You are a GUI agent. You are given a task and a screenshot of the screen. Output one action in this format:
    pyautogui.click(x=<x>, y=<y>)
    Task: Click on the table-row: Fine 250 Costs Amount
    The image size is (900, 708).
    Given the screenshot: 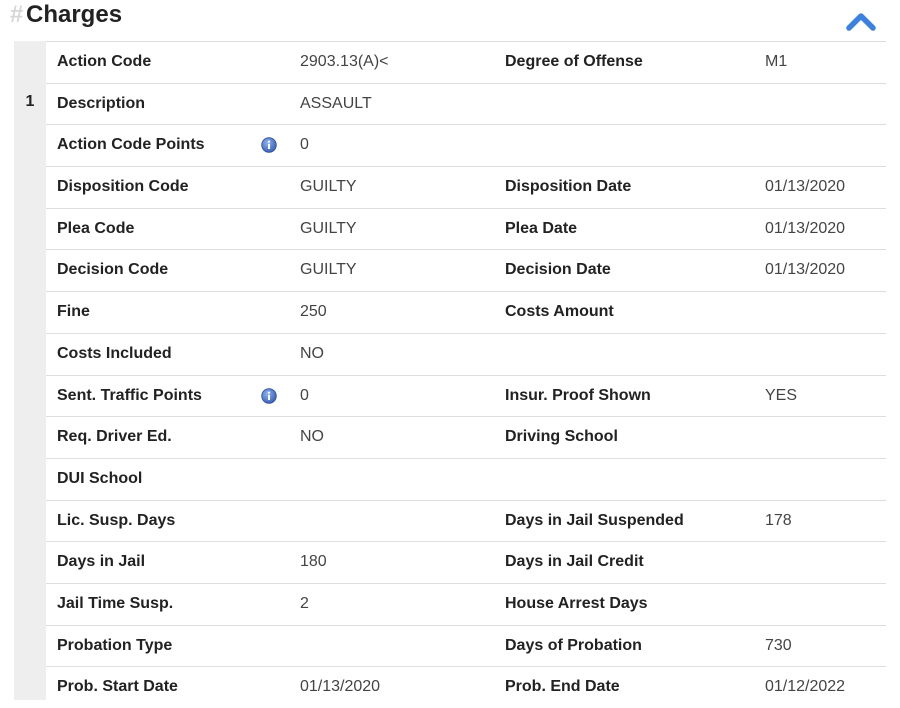 What is the action you would take?
    pyautogui.click(x=466, y=312)
    